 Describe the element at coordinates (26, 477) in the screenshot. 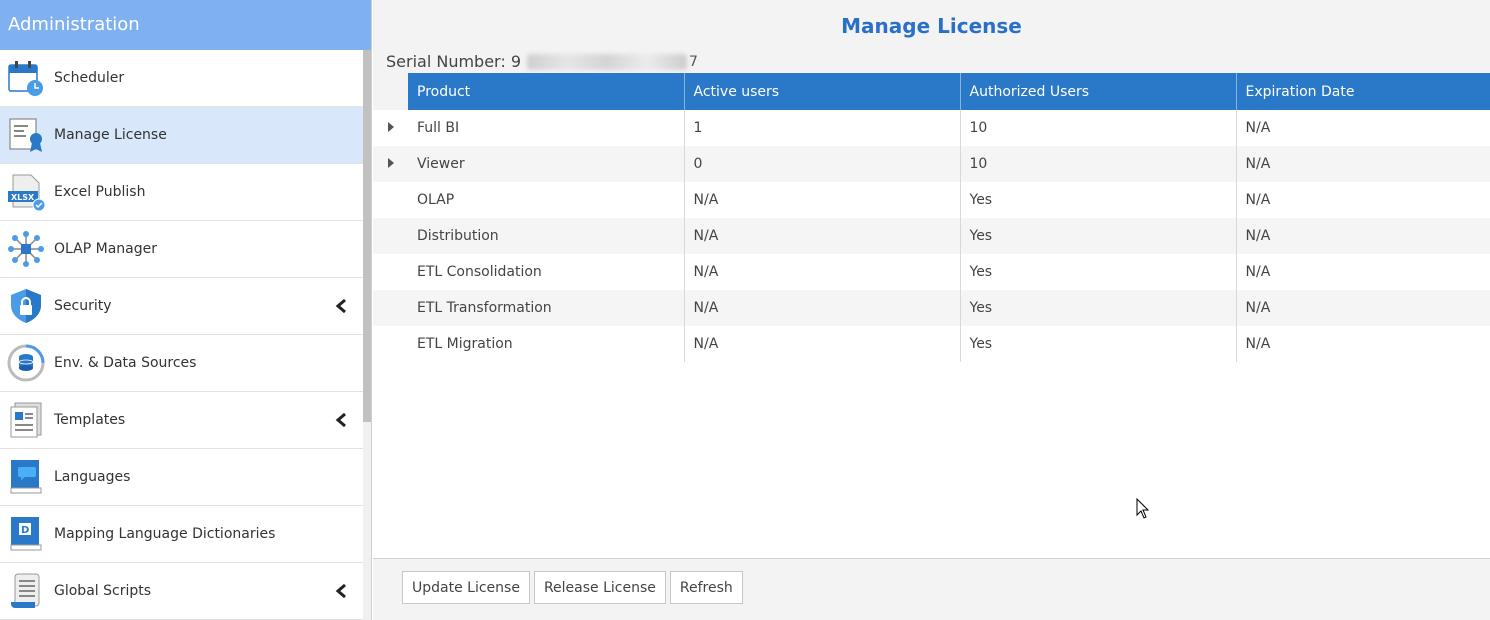

I see `language-book-icon` at that location.